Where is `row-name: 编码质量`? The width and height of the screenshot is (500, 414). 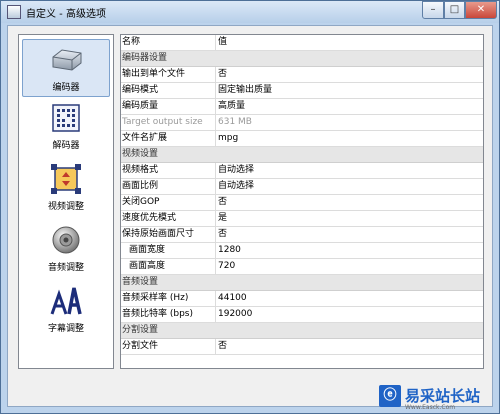
row-name: 编码质量 is located at coordinates (140, 106).